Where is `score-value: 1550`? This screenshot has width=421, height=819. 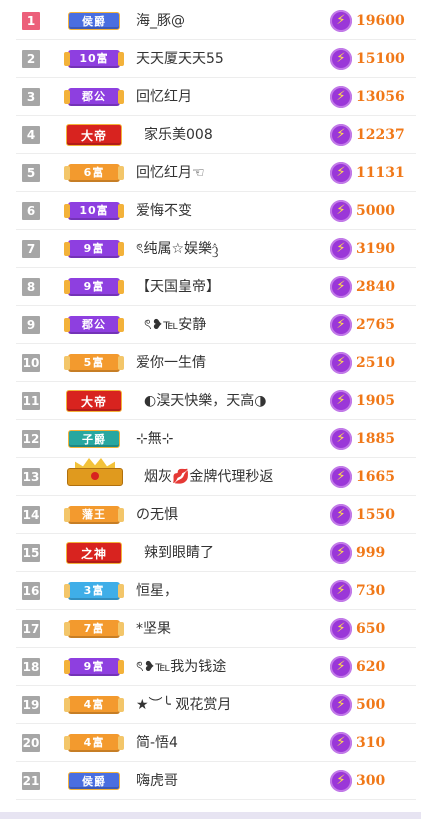 score-value: 1550 is located at coordinates (375, 515).